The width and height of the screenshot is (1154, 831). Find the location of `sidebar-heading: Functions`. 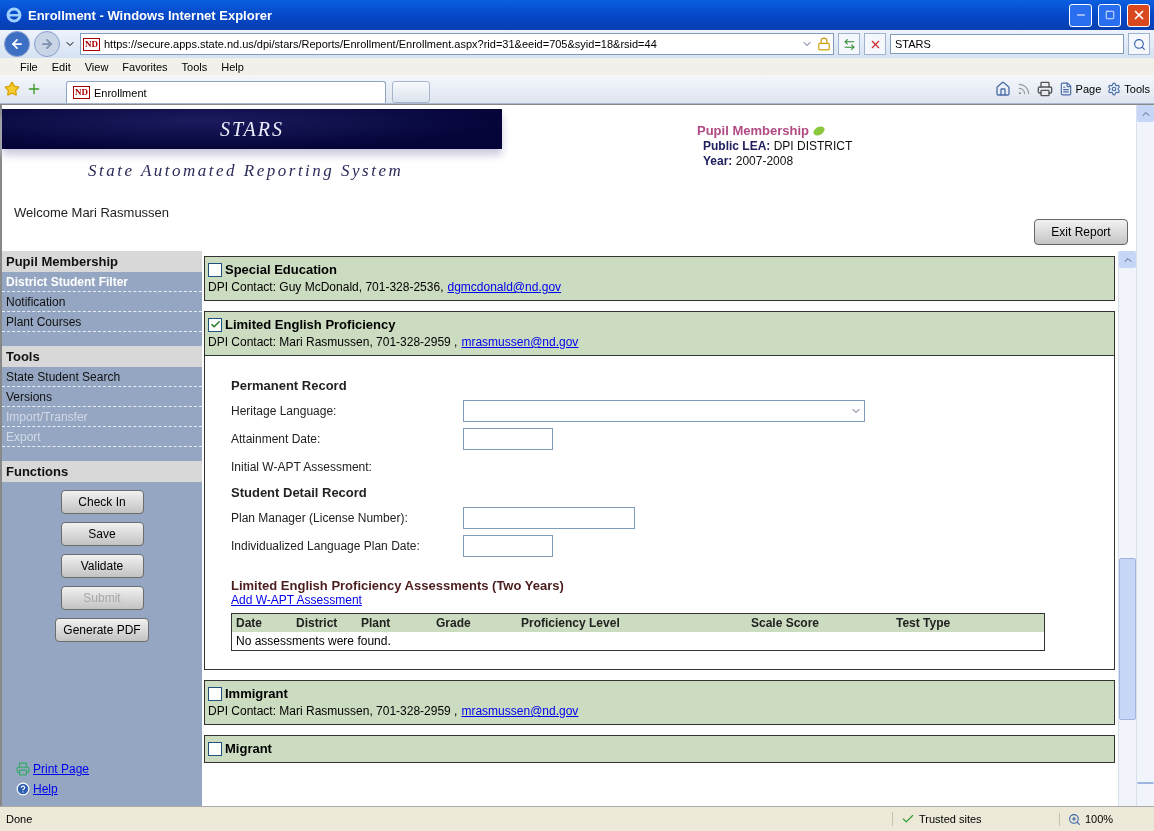

sidebar-heading: Functions is located at coordinates (102, 471).